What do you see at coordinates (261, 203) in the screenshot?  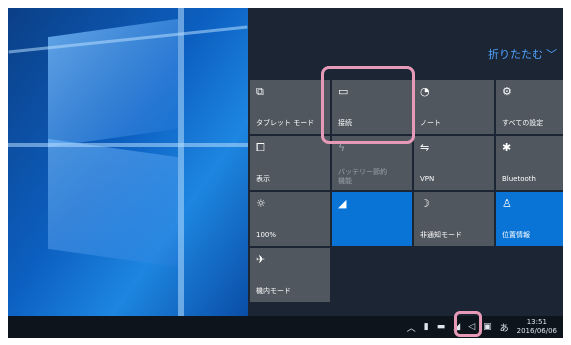 I see `brightness-icon: ☼` at bounding box center [261, 203].